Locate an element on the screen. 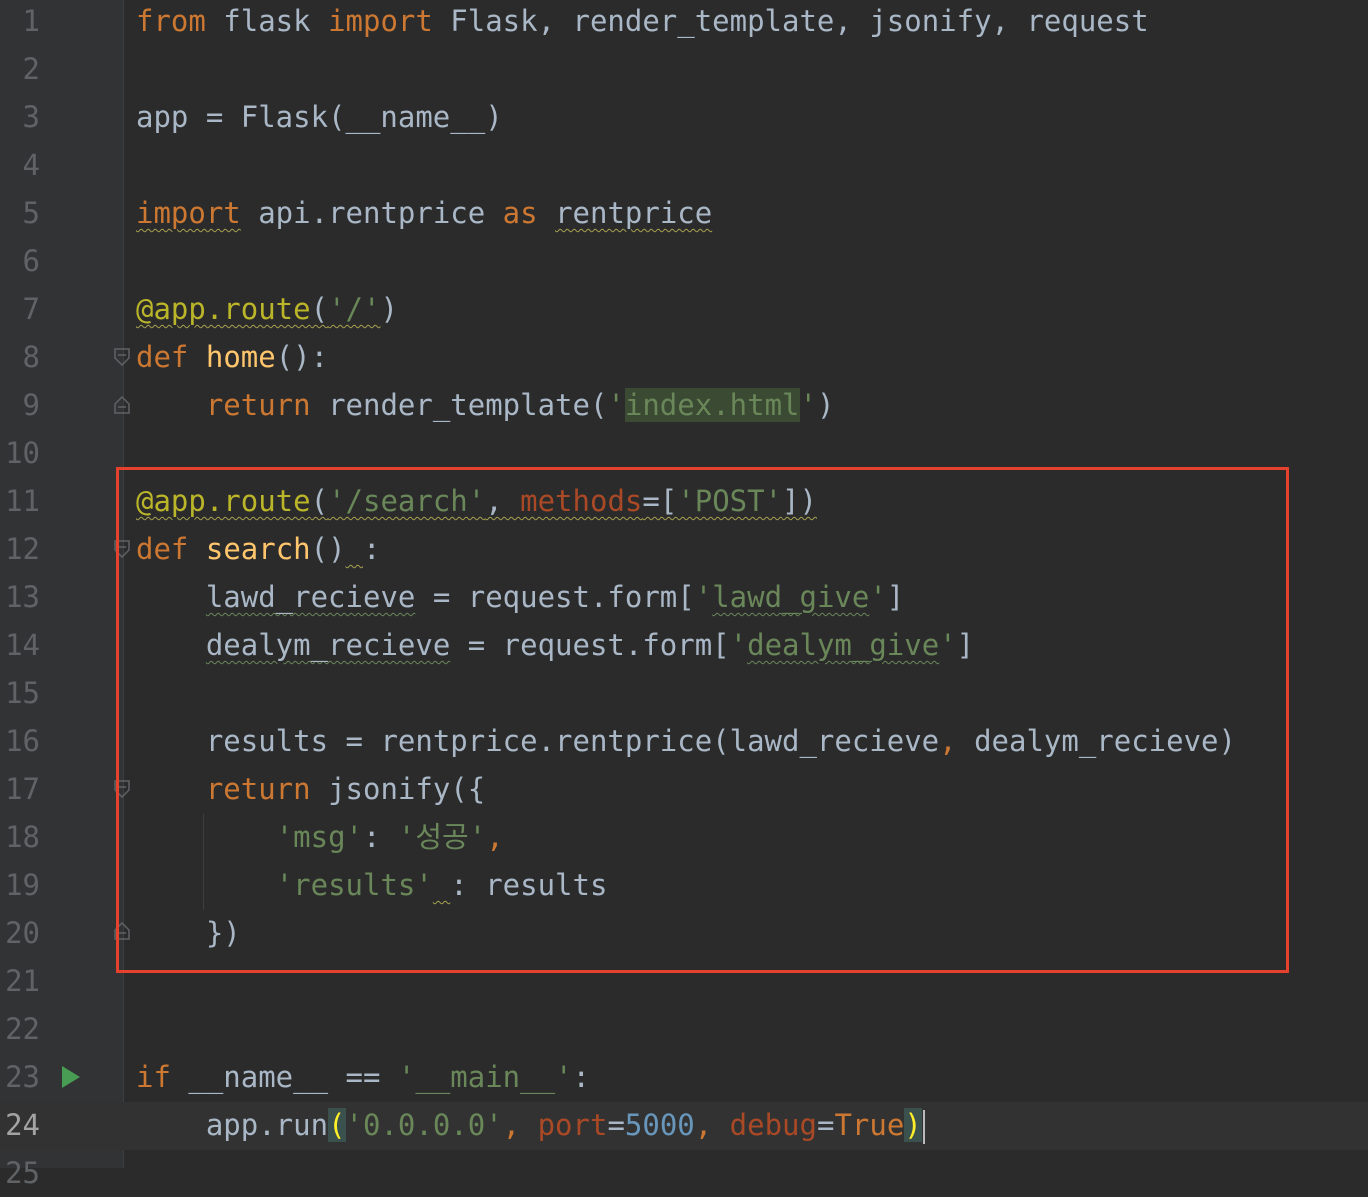 The image size is (1368, 1197). code-line-5: import api.rentprice as rentprice is located at coordinates (424, 213).